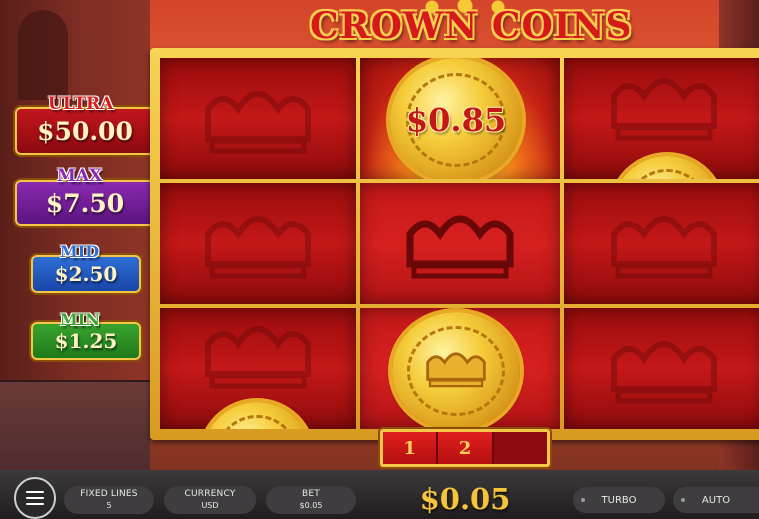 Image resolution: width=759 pixels, height=519 pixels. I want to click on jackpot-max-label: MAX, so click(80, 176).